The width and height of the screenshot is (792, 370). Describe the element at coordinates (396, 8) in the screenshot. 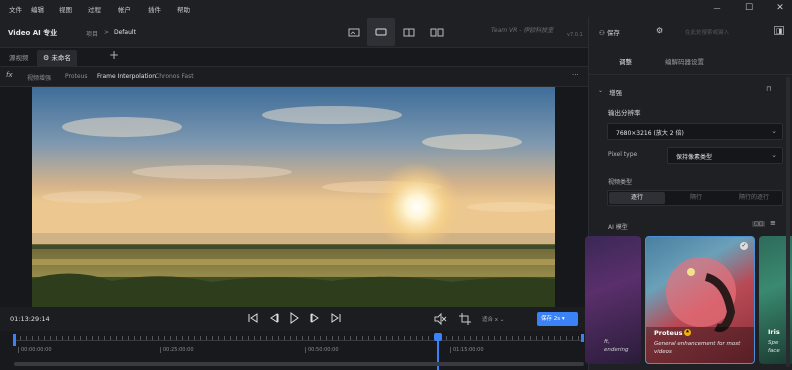

I see `menu-bar: 文件 编辑 视图 过程 帐户 插件 帮助 — ☐ ✕` at that location.